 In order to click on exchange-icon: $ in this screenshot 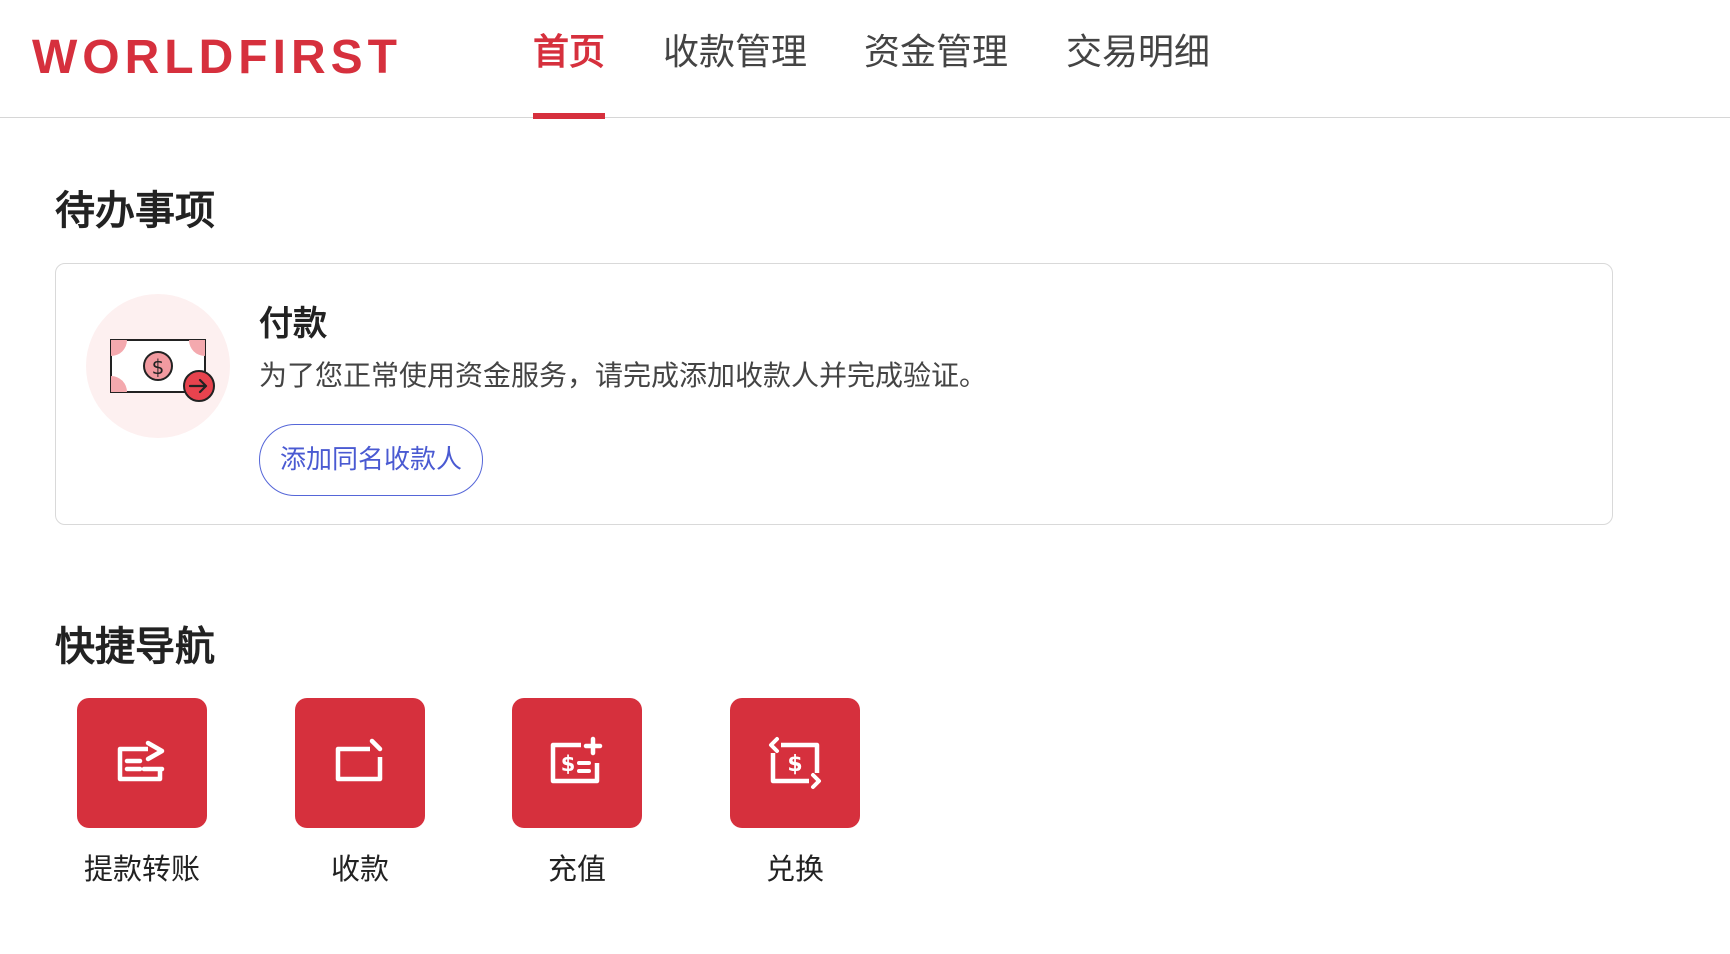, I will do `click(795, 763)`.